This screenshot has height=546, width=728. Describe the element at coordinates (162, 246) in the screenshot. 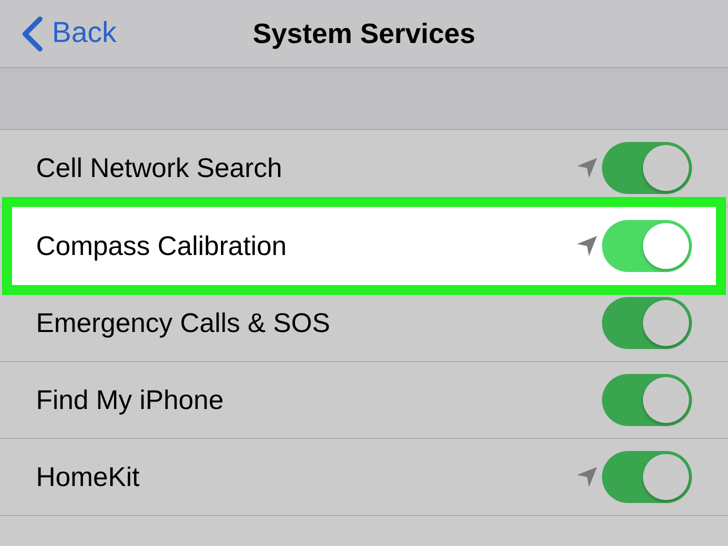

I see `setting-label: Compass Calibration` at that location.